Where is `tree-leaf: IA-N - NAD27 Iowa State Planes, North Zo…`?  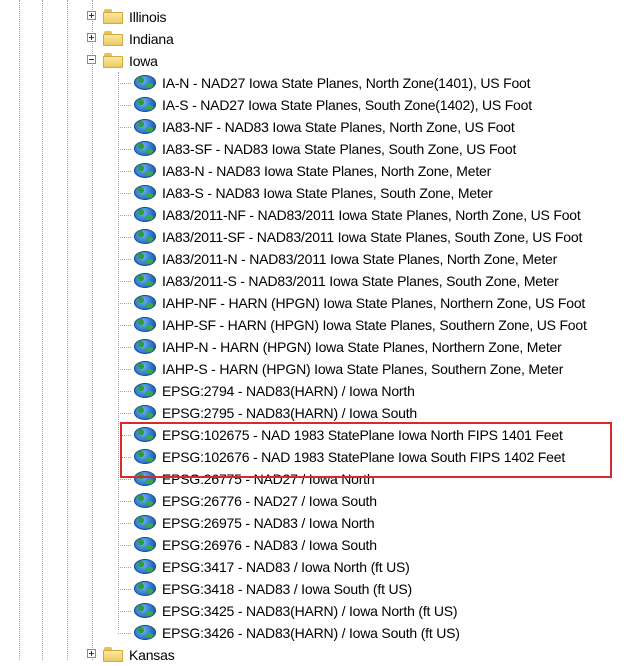 tree-leaf: IA-N - NAD27 Iowa State Planes, North Zo… is located at coordinates (314, 83).